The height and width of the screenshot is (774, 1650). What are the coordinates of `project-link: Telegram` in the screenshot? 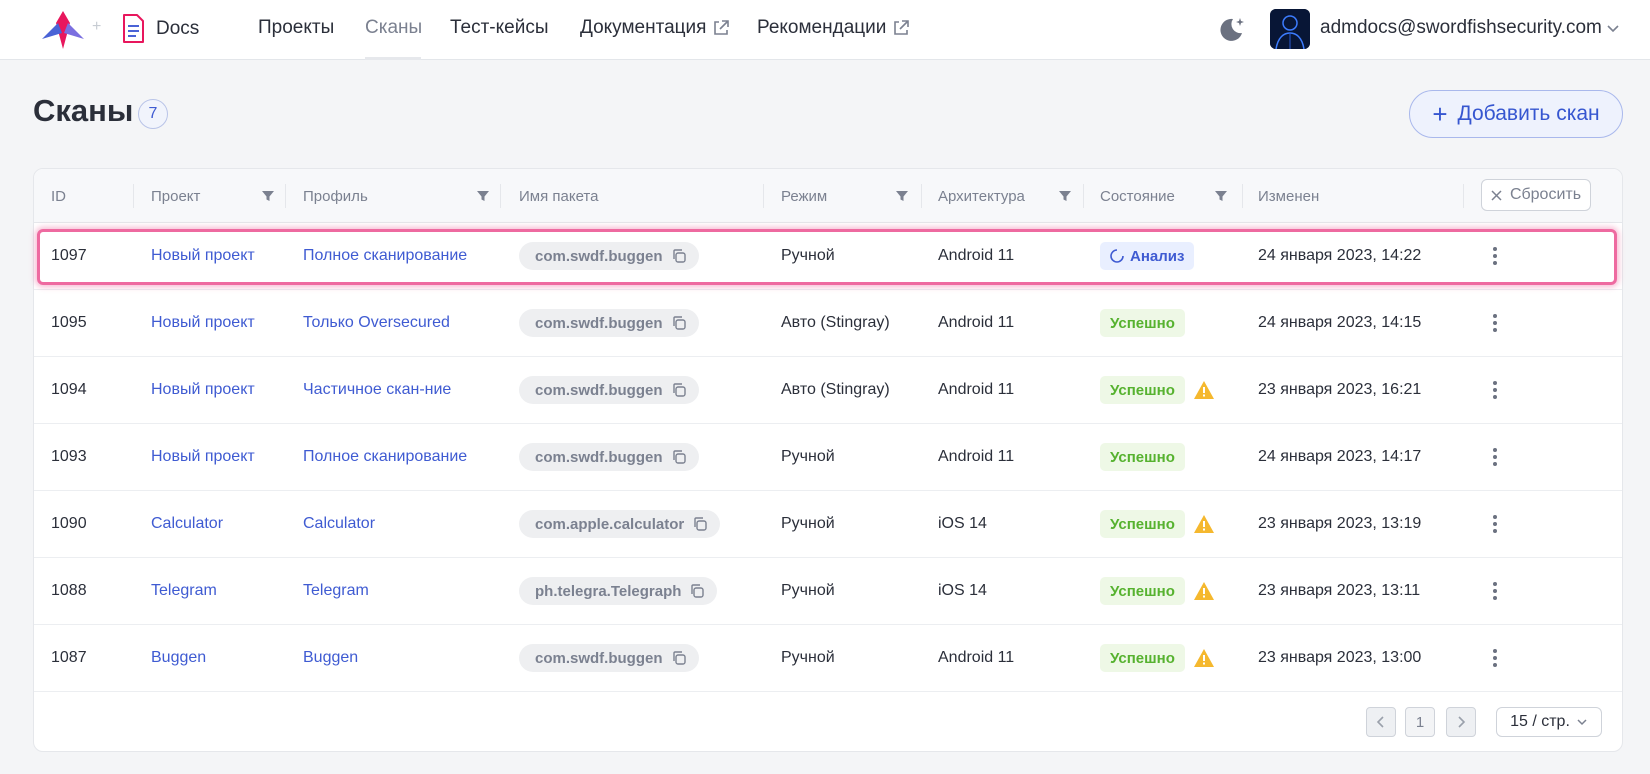 It's located at (184, 591).